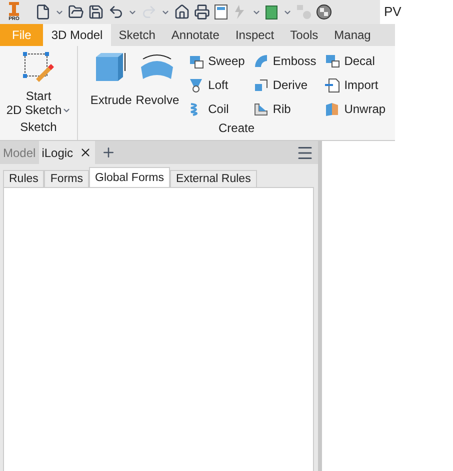 This screenshot has height=471, width=453. Describe the element at coordinates (157, 85) in the screenshot. I see `ribbon-large-button: Revolve` at that location.